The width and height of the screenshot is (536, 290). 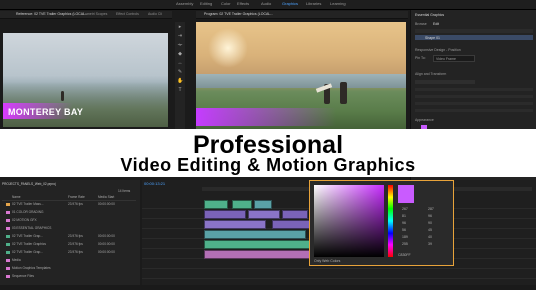 I want to click on slip-icon: ↔, so click(x=180, y=63).